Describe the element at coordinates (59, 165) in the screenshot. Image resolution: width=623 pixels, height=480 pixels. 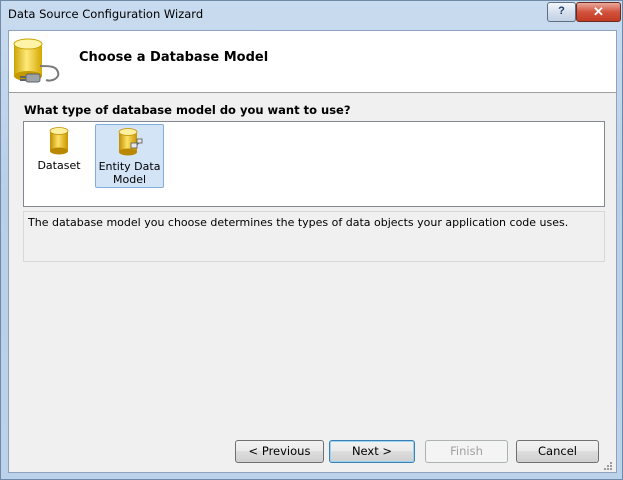
I see `model-option-label: Dataset` at that location.